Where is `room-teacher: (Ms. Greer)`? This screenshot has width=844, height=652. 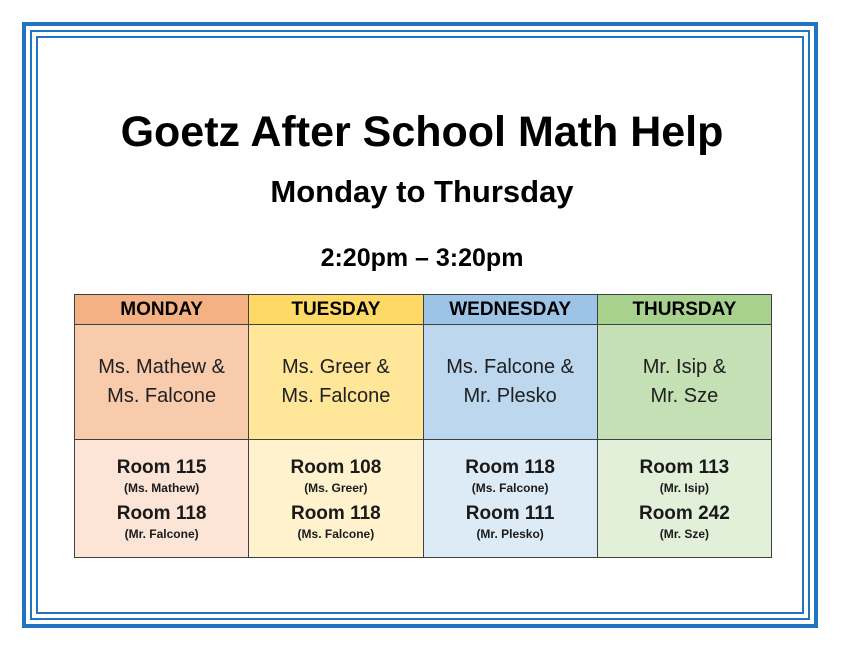
room-teacher: (Ms. Greer) is located at coordinates (336, 487).